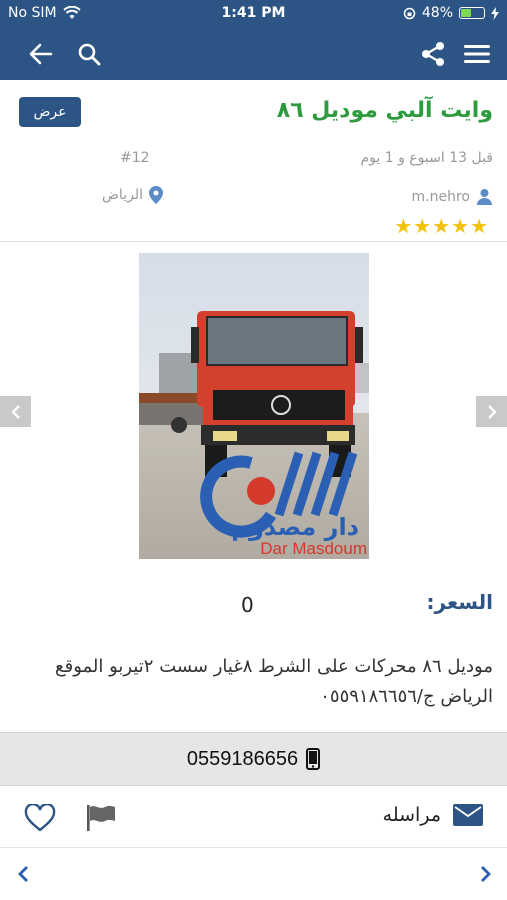 This screenshot has height=900, width=507. Describe the element at coordinates (253, 14) in the screenshot. I see `status-bar: No SIM 1:41 PM 48%` at that location.